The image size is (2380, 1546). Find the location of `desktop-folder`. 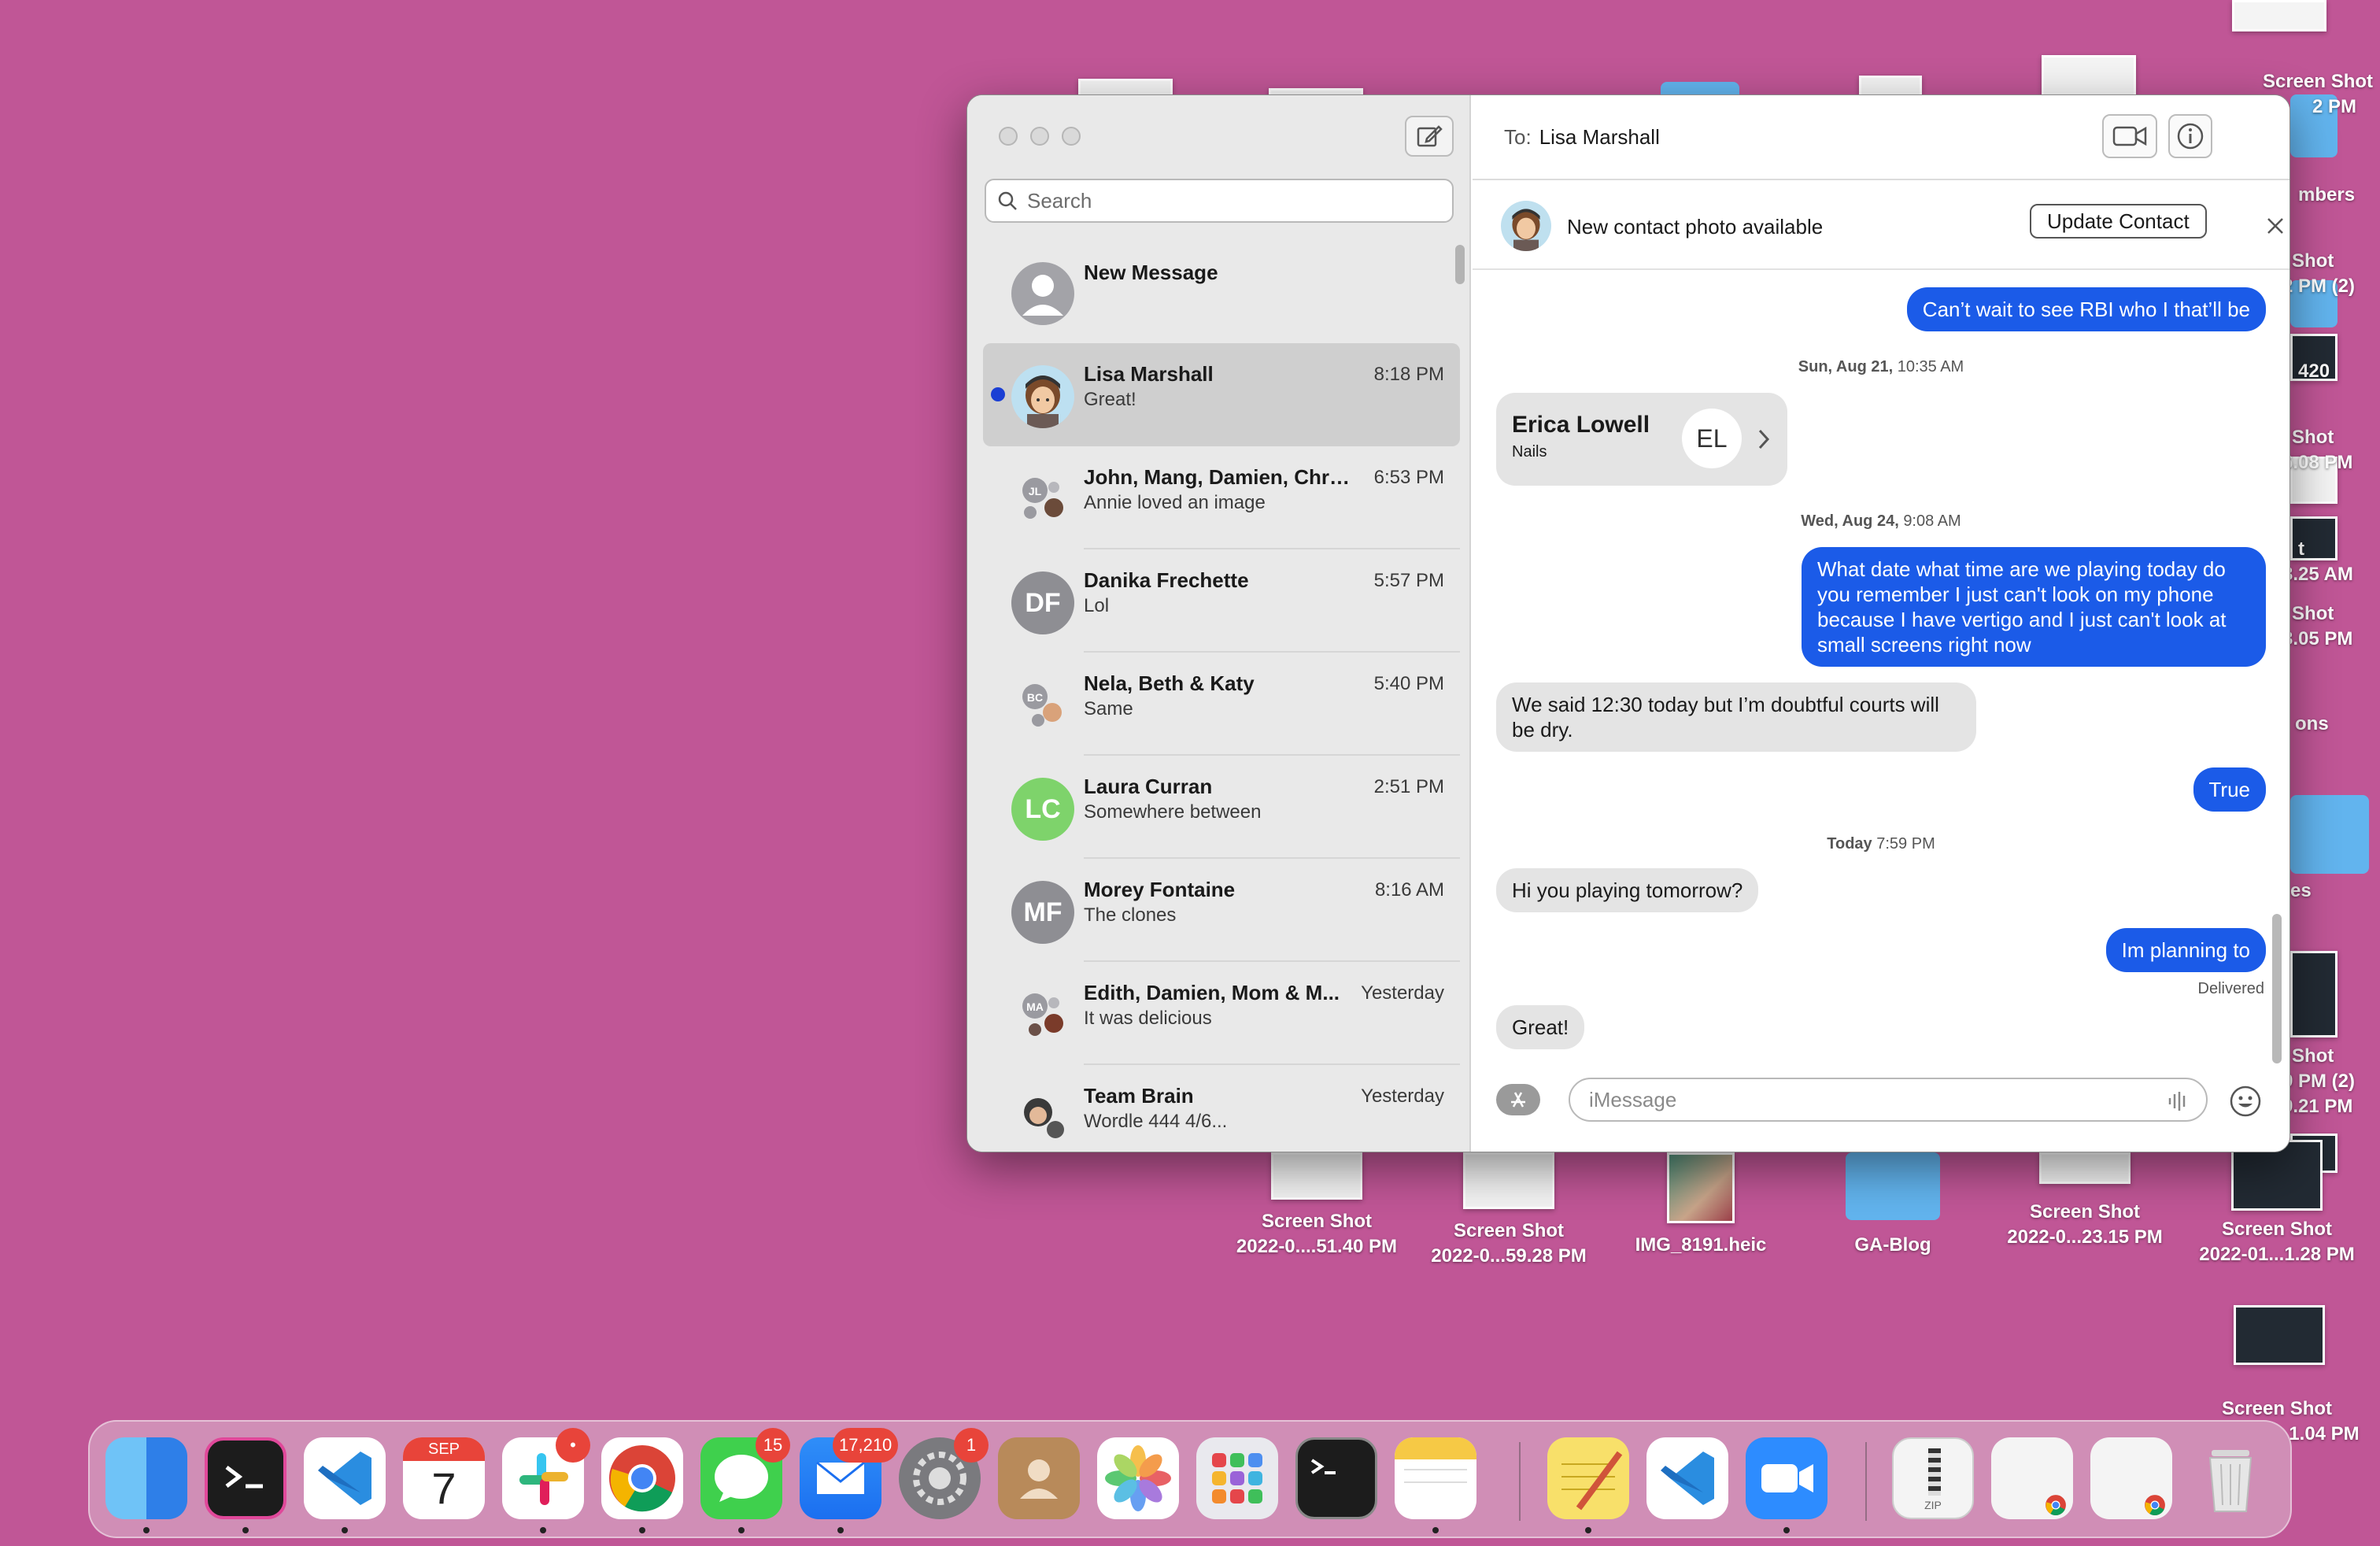

desktop-folder is located at coordinates (2329, 834).